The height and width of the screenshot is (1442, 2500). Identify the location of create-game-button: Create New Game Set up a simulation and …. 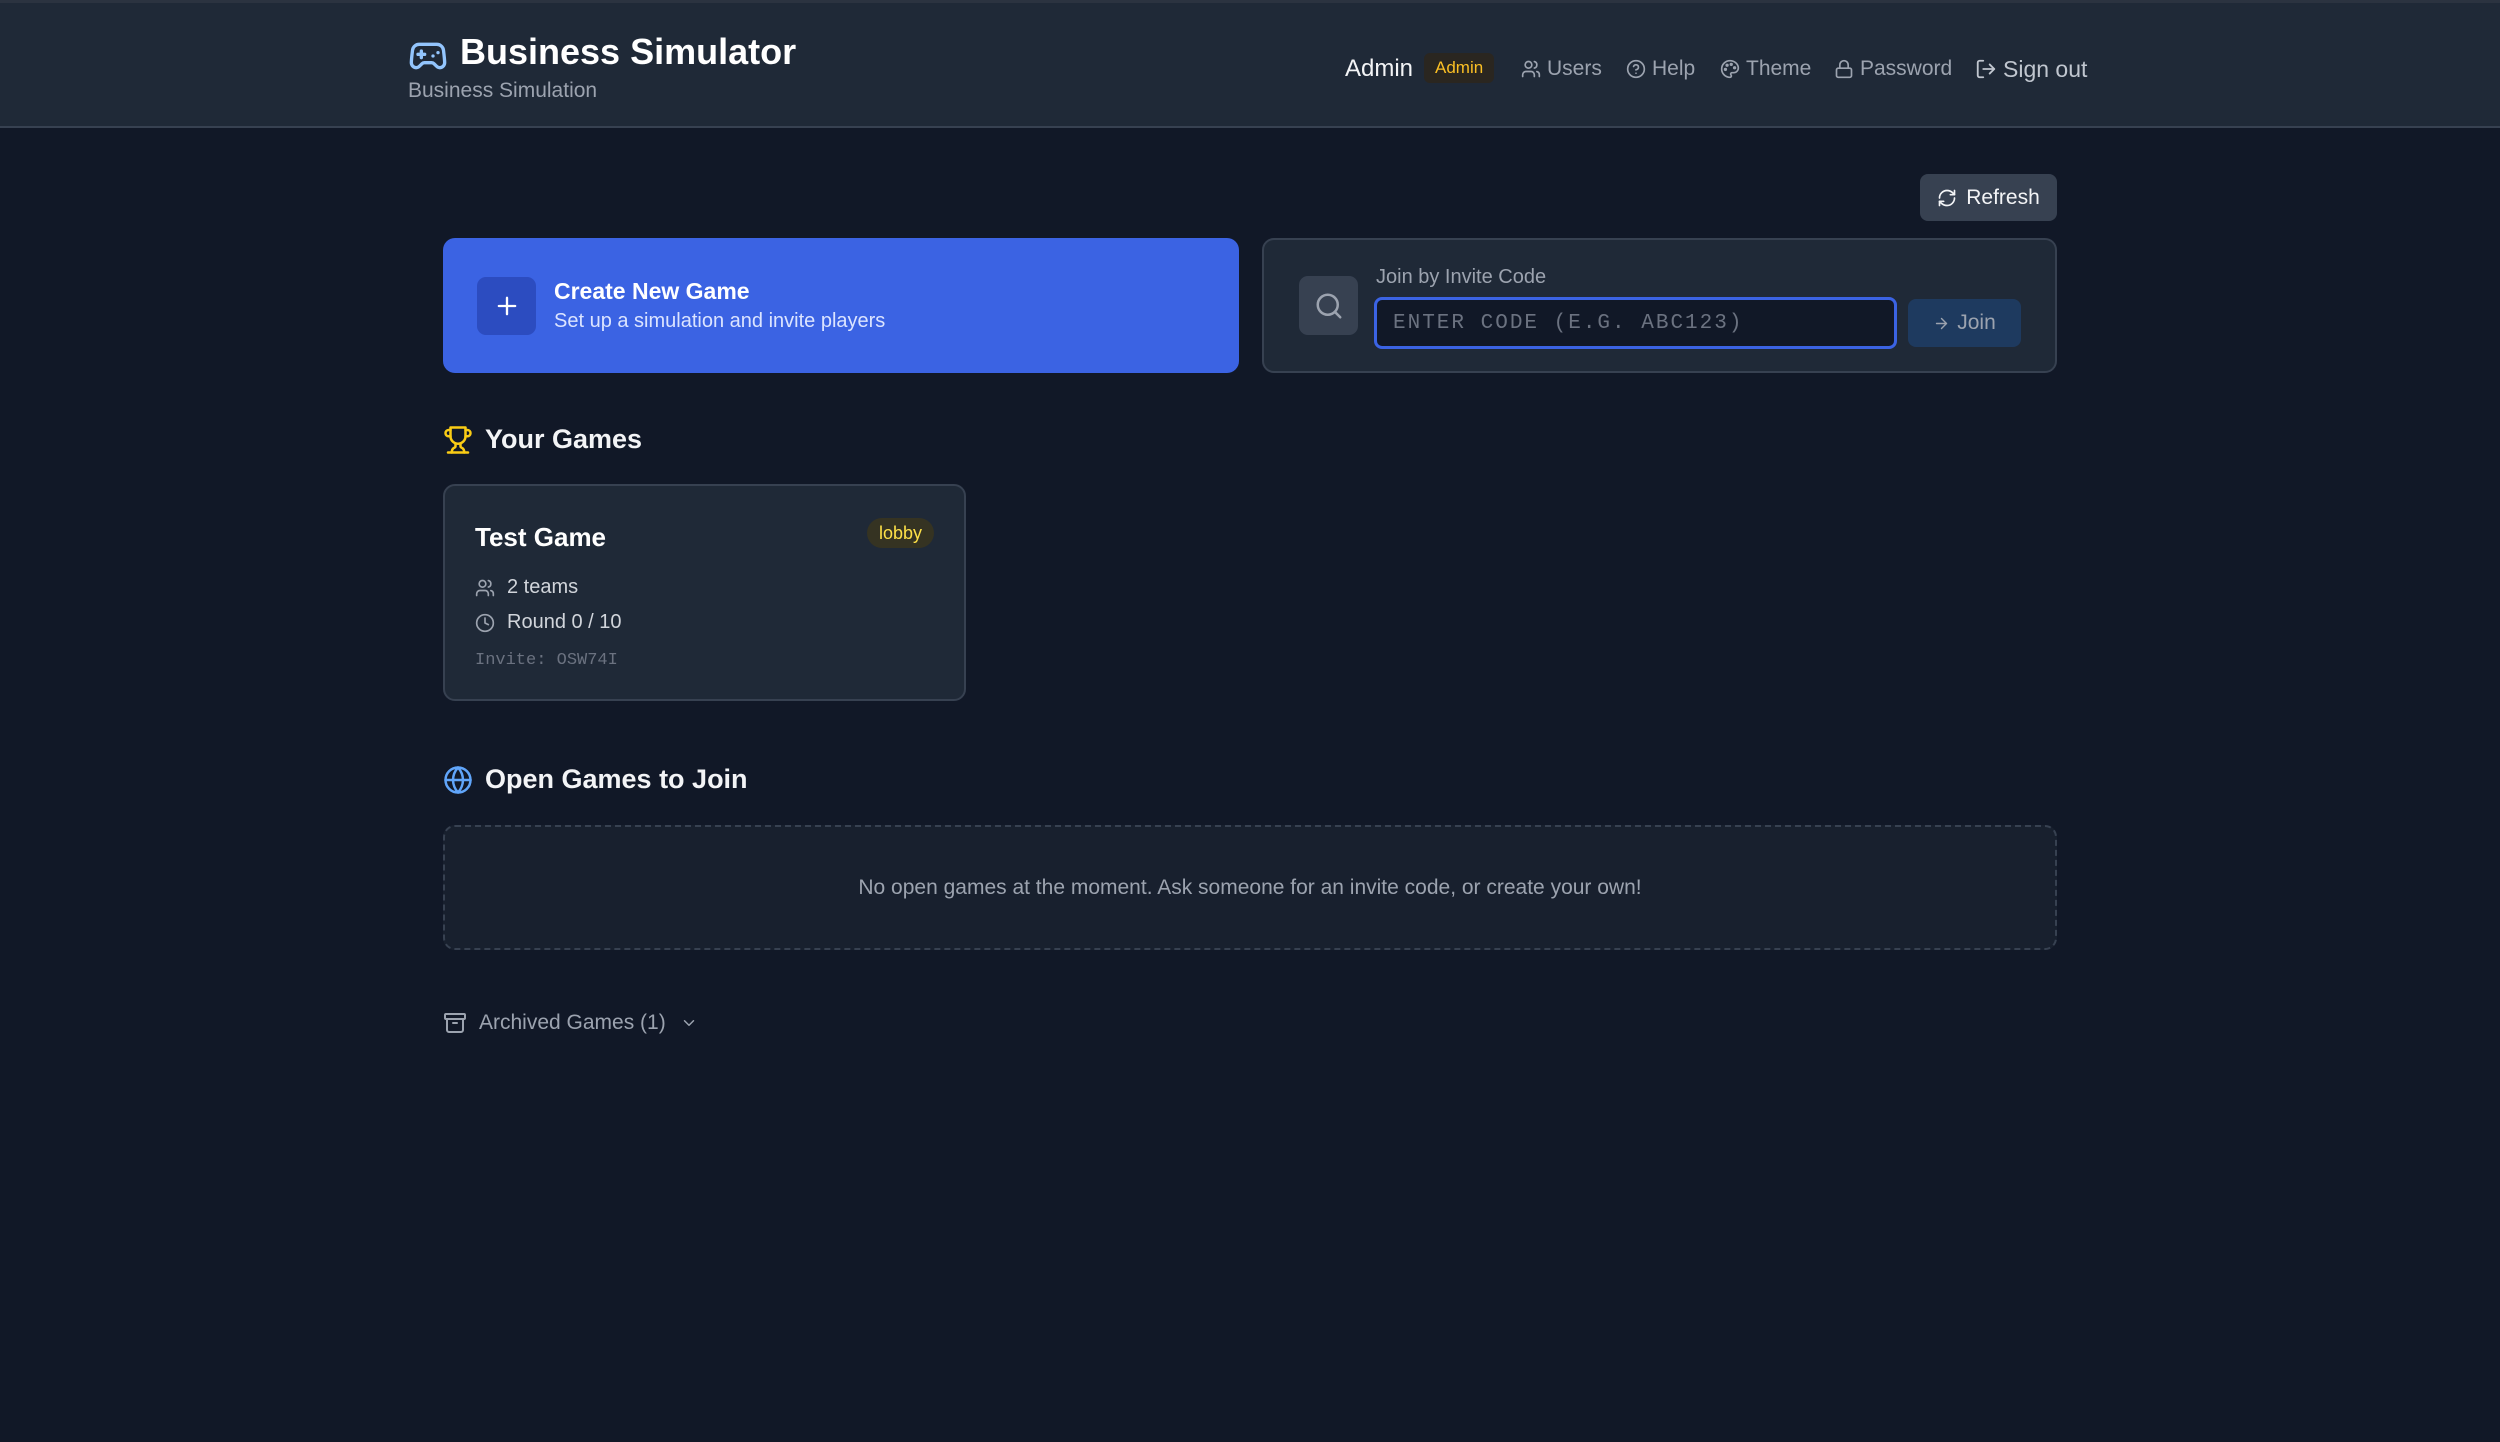
(841, 305).